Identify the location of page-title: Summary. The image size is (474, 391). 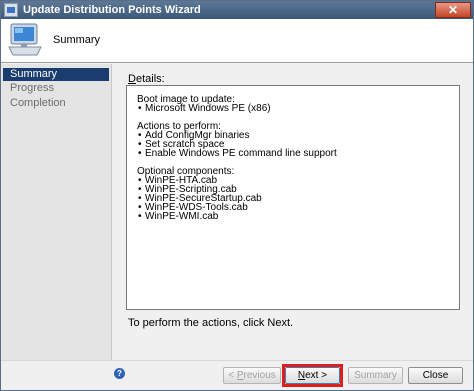
(77, 40).